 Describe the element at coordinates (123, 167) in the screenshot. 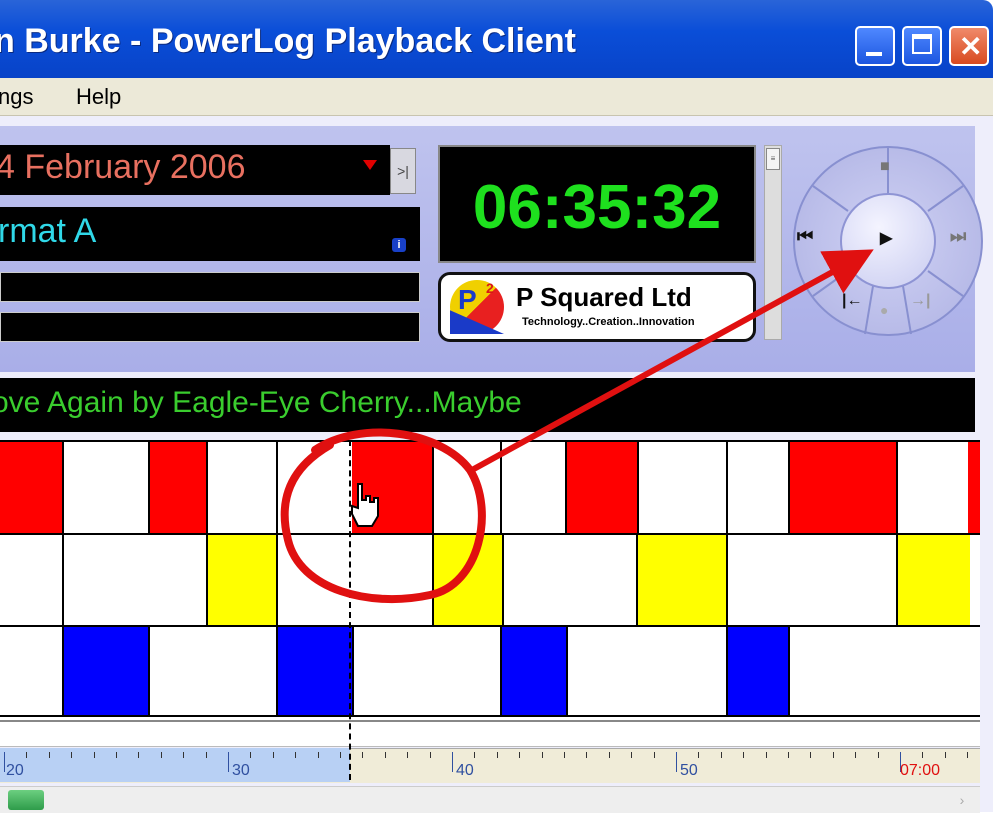

I see `date-text: 4 February 2006` at that location.